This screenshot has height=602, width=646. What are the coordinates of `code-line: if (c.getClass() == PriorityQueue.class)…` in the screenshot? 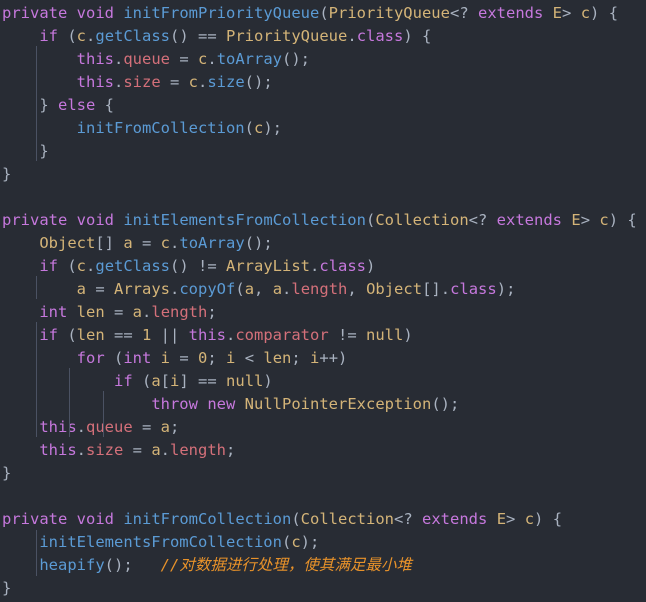 It's located at (324, 36).